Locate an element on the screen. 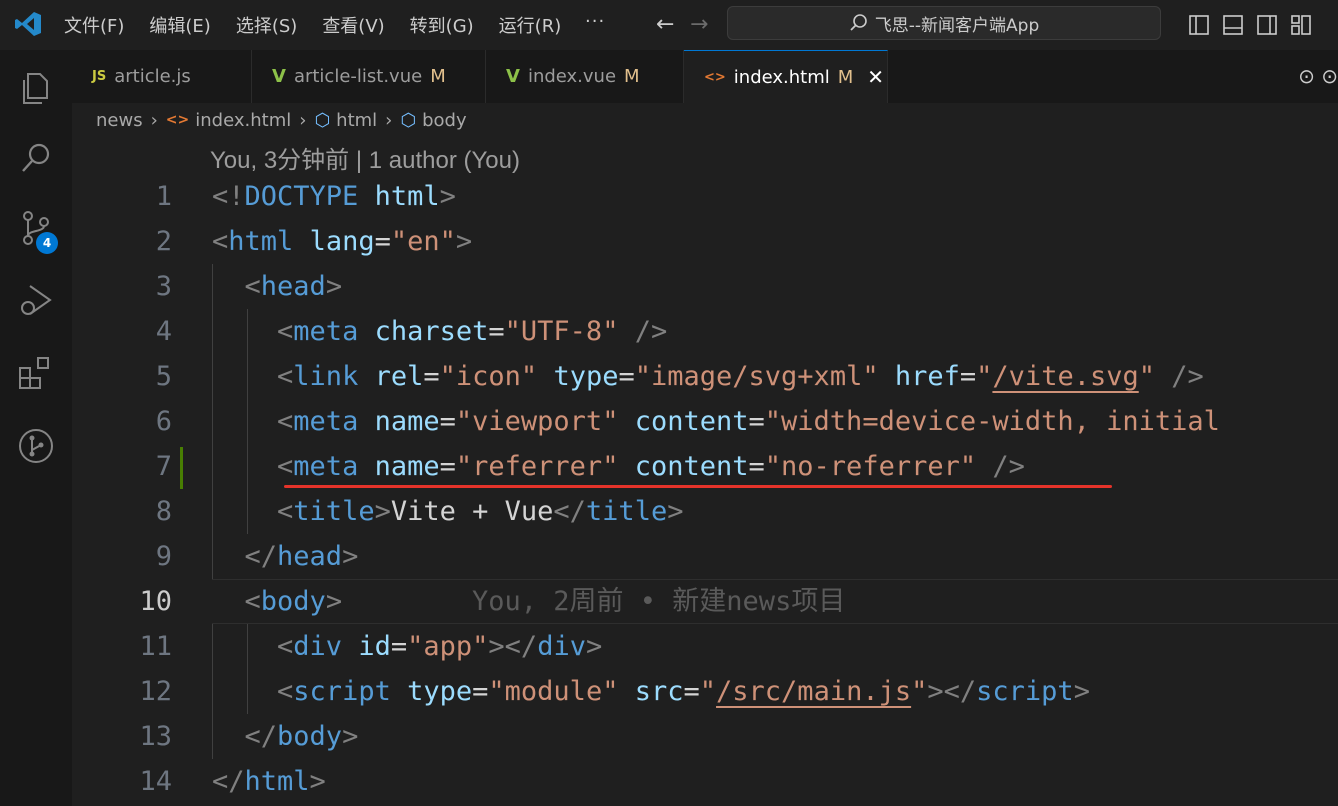 The height and width of the screenshot is (806, 1338). git-codelens: You, 3分钟前 | 1 author (You) is located at coordinates (365, 157).